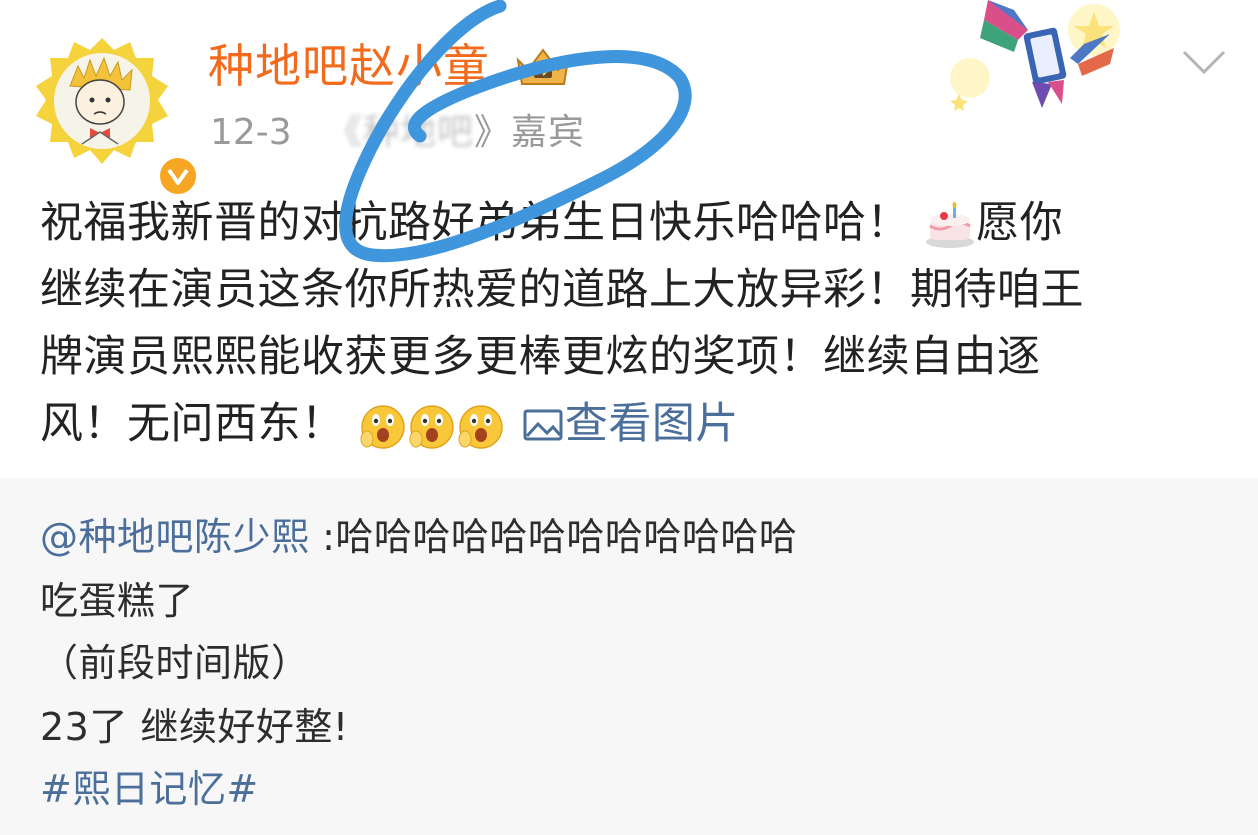  I want to click on bird-card-decoration, so click(1035, 55).